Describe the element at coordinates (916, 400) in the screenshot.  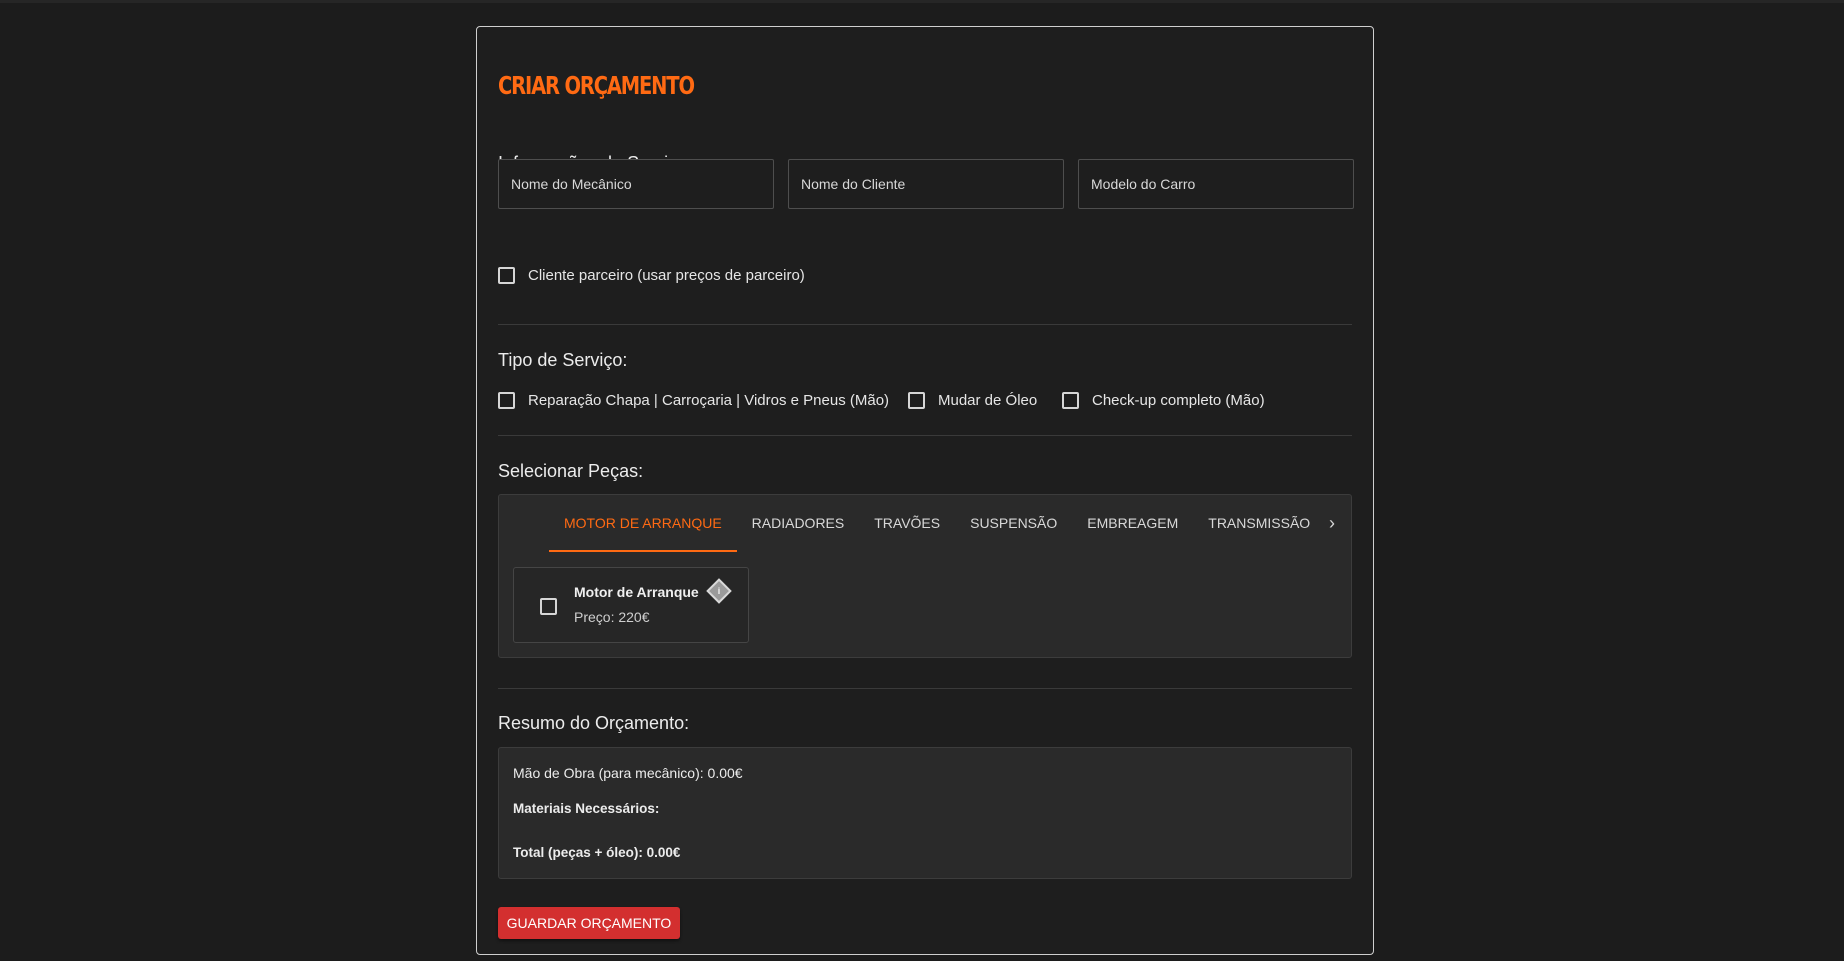
I see `oil-change-checkbox` at that location.